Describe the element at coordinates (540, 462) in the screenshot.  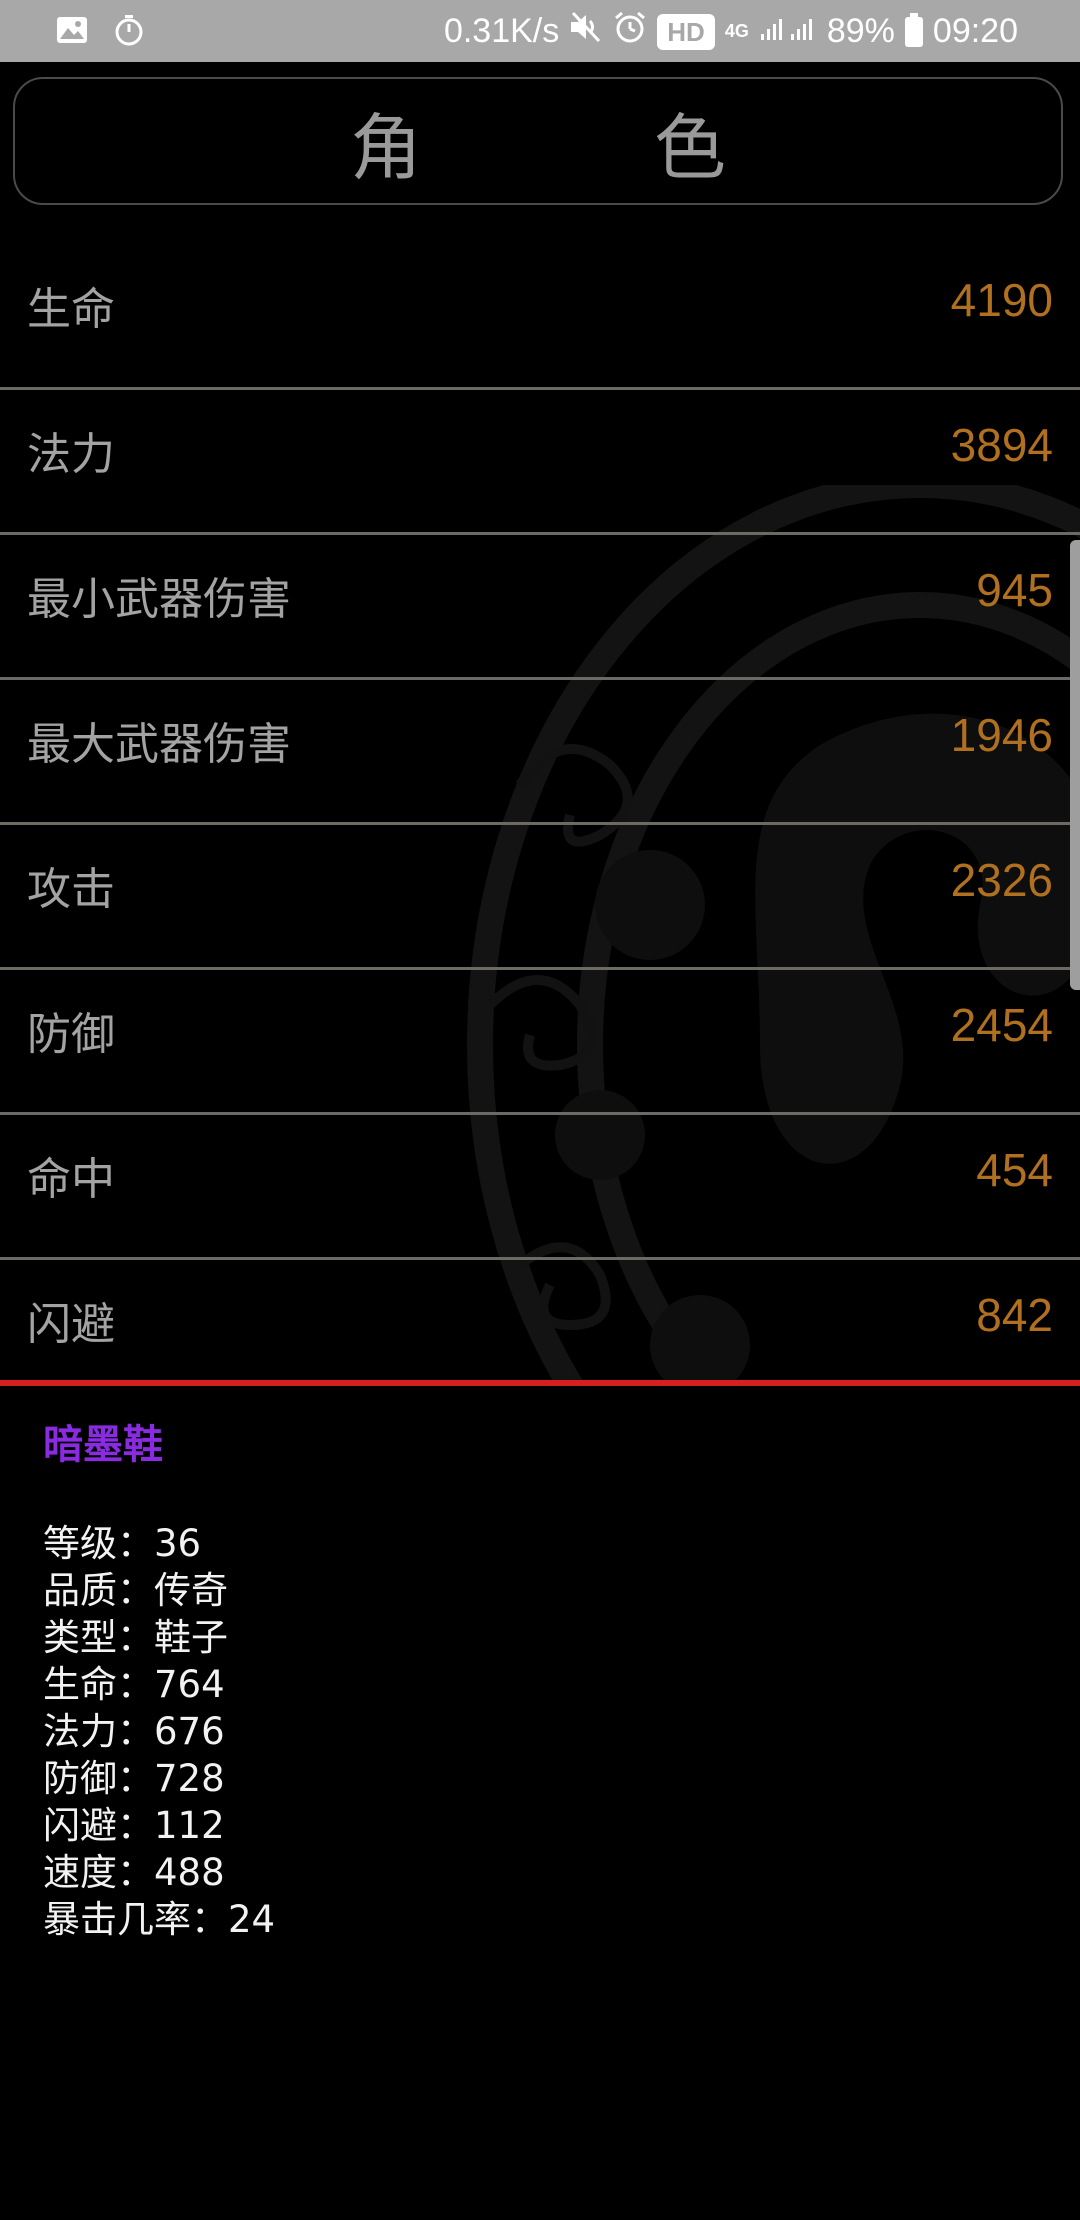
I see `stat-row-mana: 法力 3894` at that location.